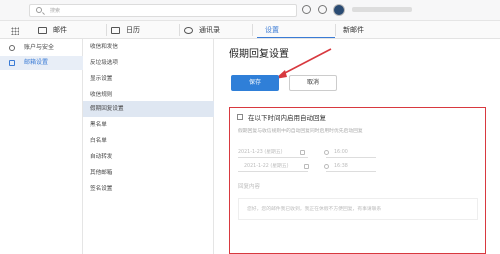  Describe the element at coordinates (313, 83) in the screenshot. I see `cancel-button: 取消` at that location.